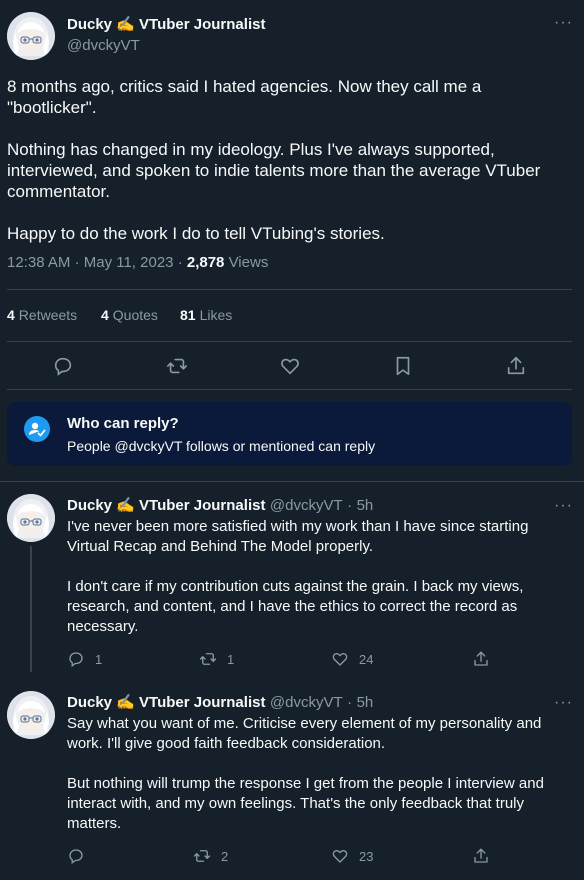 This screenshot has width=584, height=880. Describe the element at coordinates (403, 366) in the screenshot. I see `bookmark-icon` at that location.